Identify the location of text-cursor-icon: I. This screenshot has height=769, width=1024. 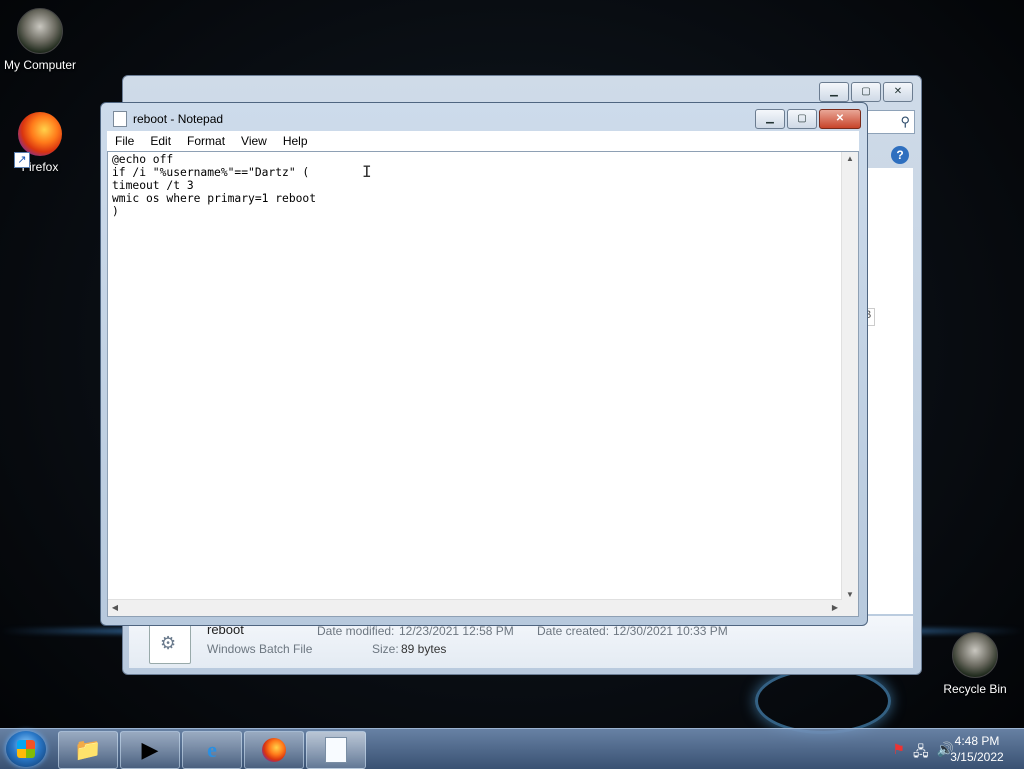
(367, 171).